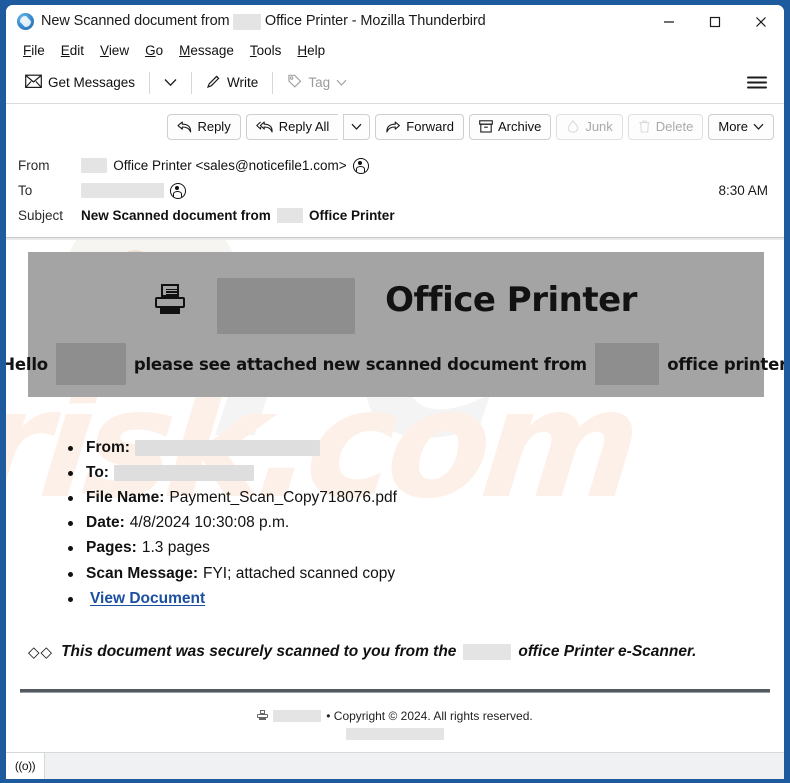 This screenshot has width=790, height=783. I want to click on reply-all-dropdown, so click(357, 126).